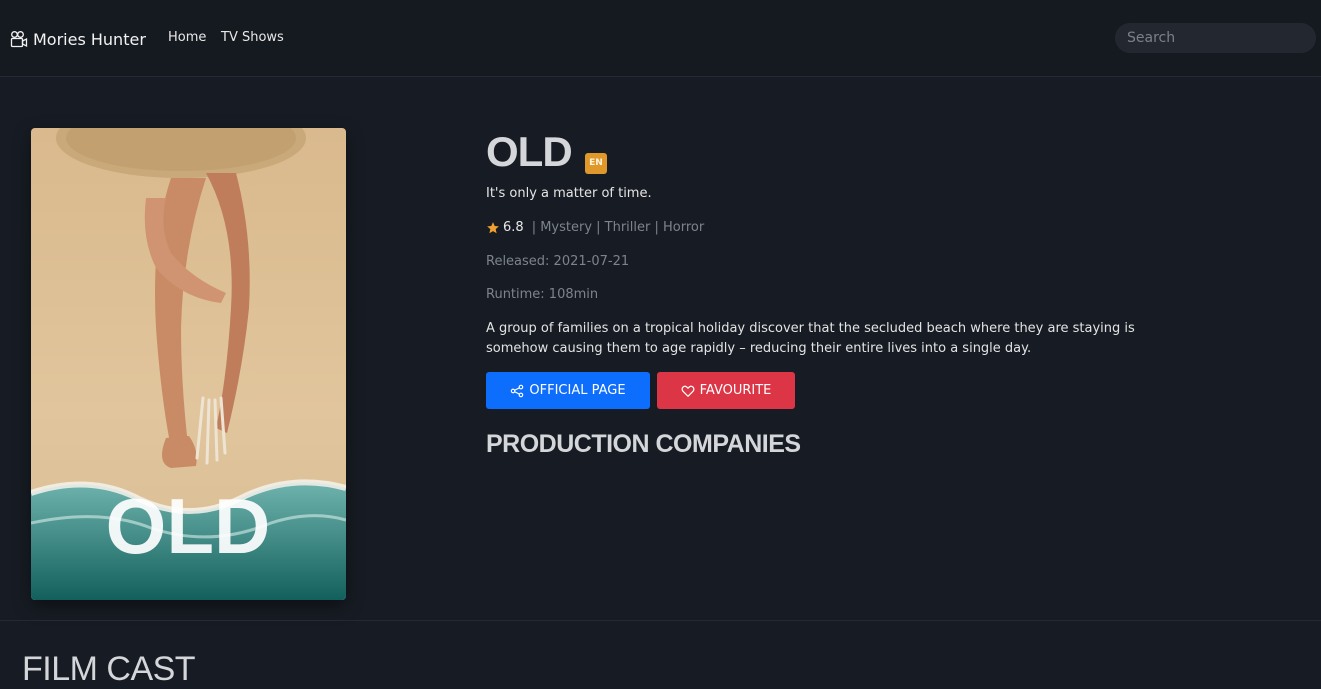 This screenshot has height=689, width=1321. Describe the element at coordinates (618, 227) in the screenshot. I see `genre-list: | Mystery | Thriller | Horror` at that location.